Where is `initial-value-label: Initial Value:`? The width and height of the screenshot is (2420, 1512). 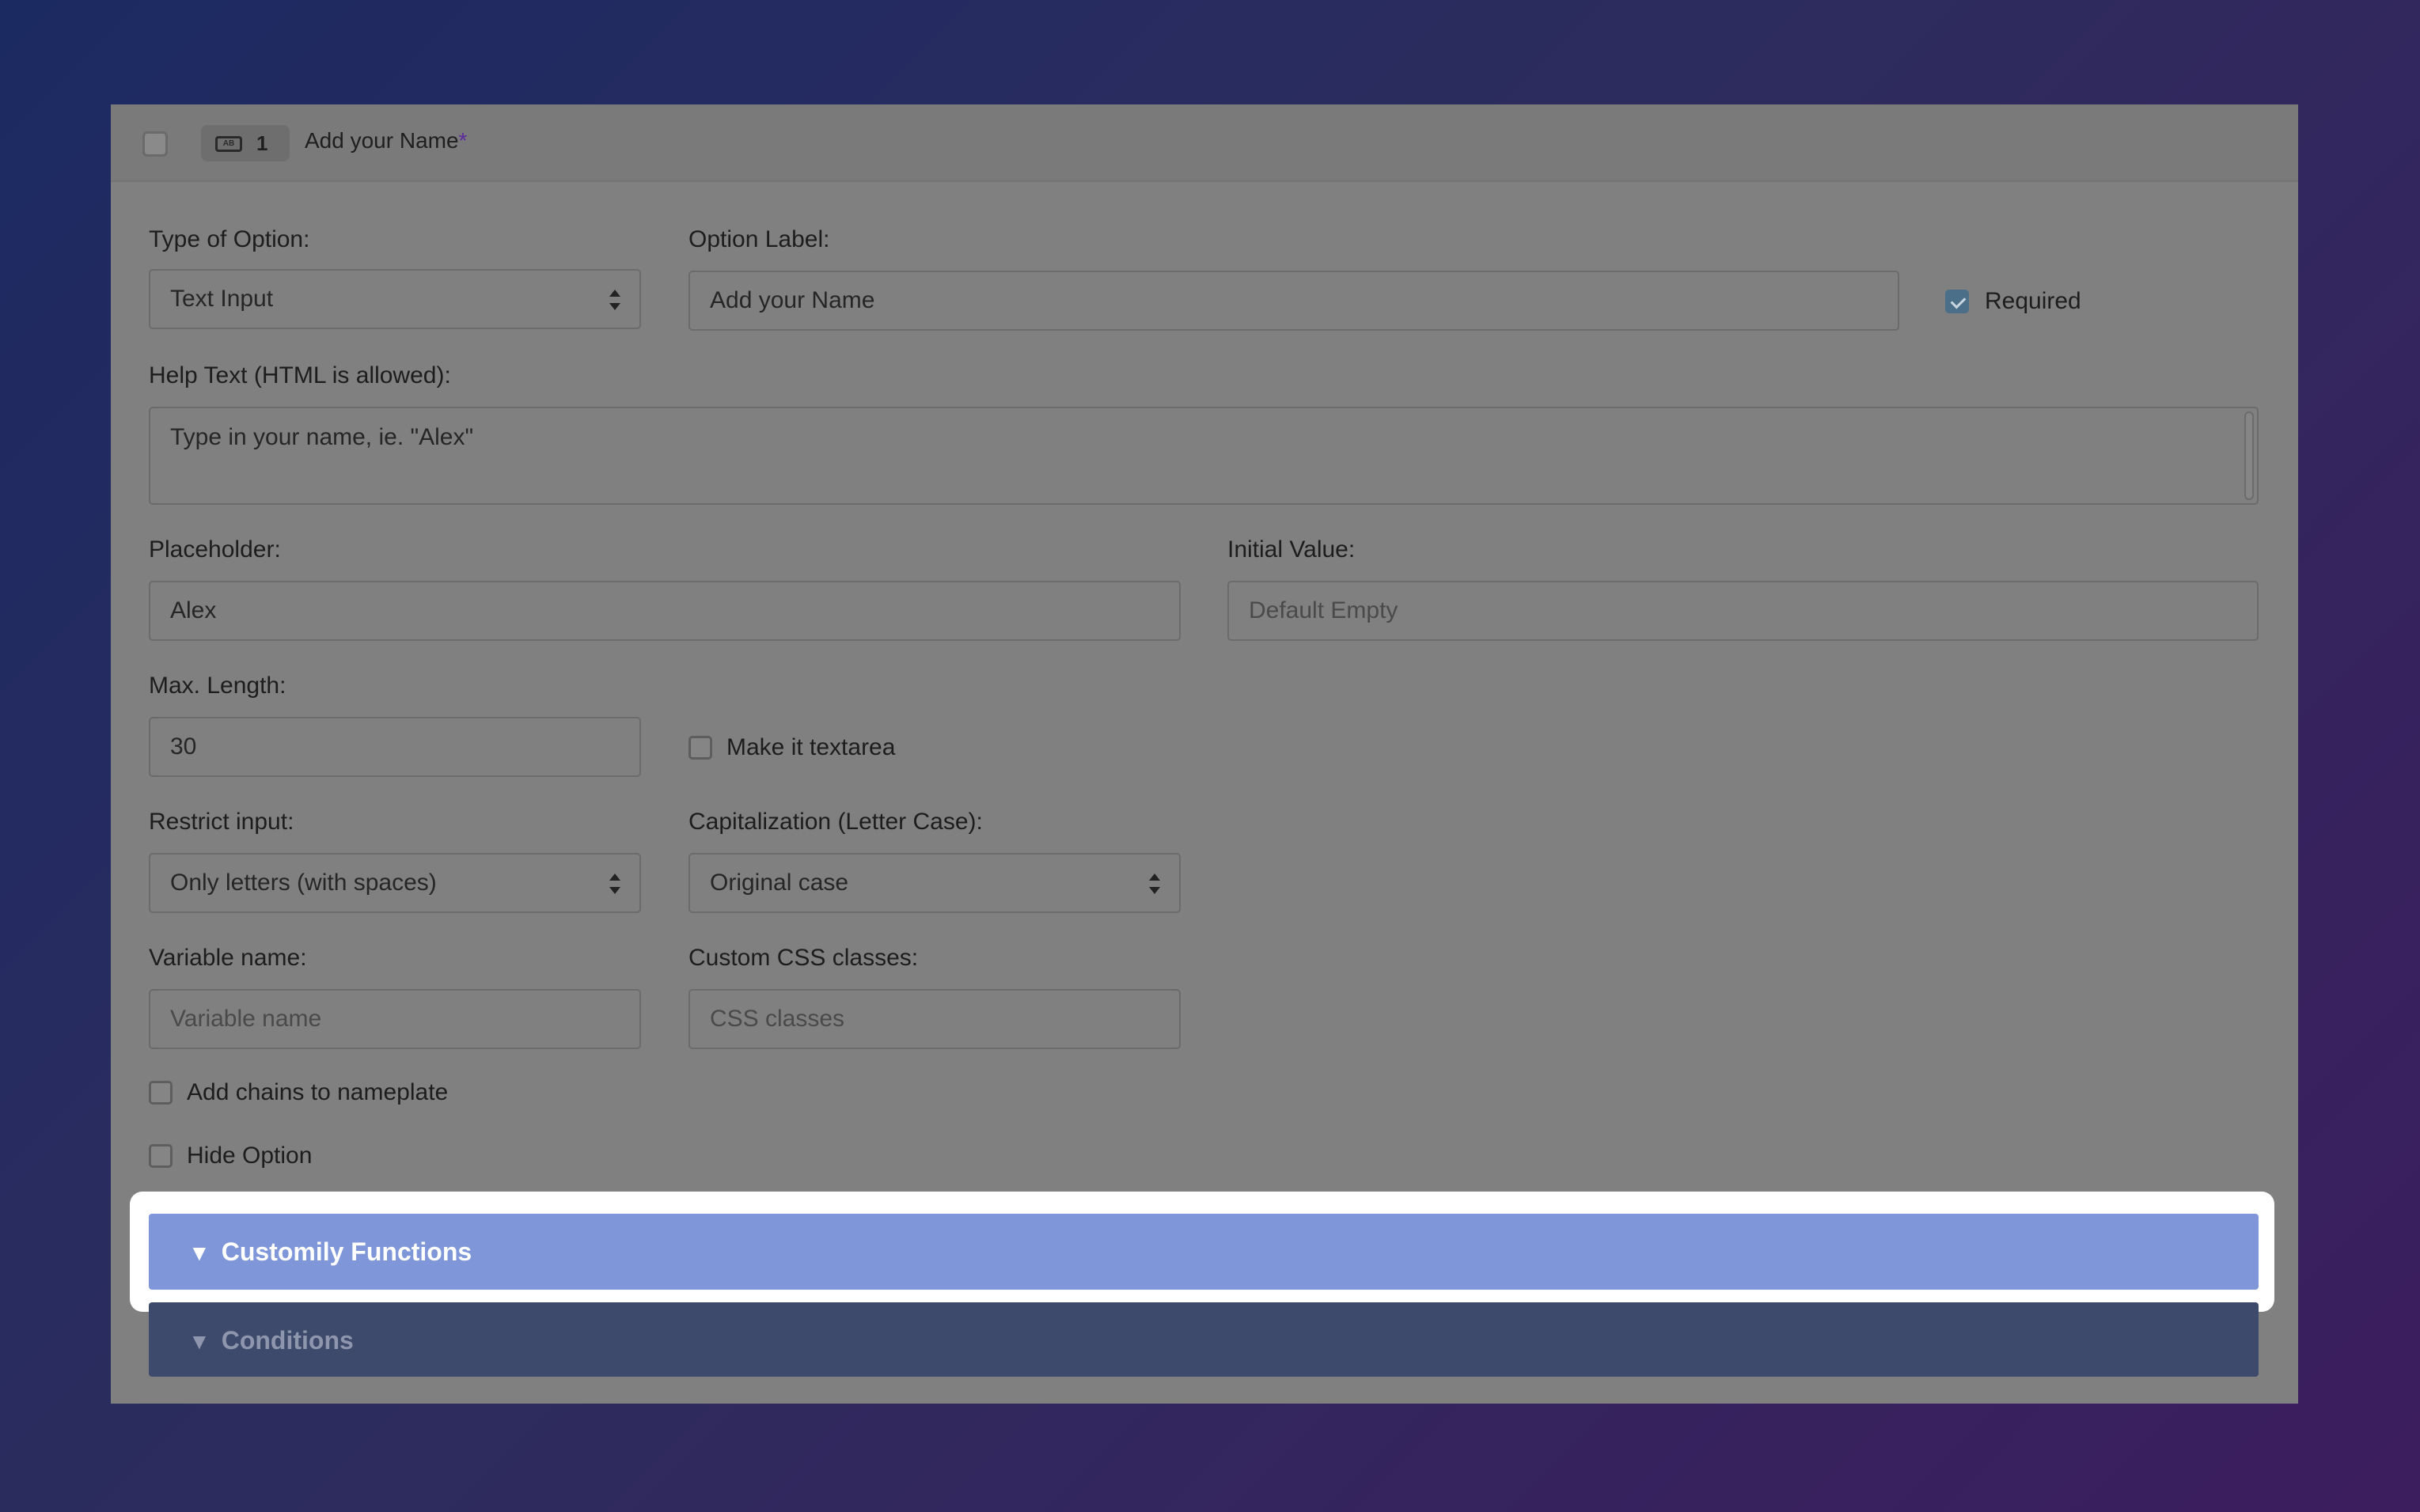
initial-value-label: Initial Value: is located at coordinates (1291, 549).